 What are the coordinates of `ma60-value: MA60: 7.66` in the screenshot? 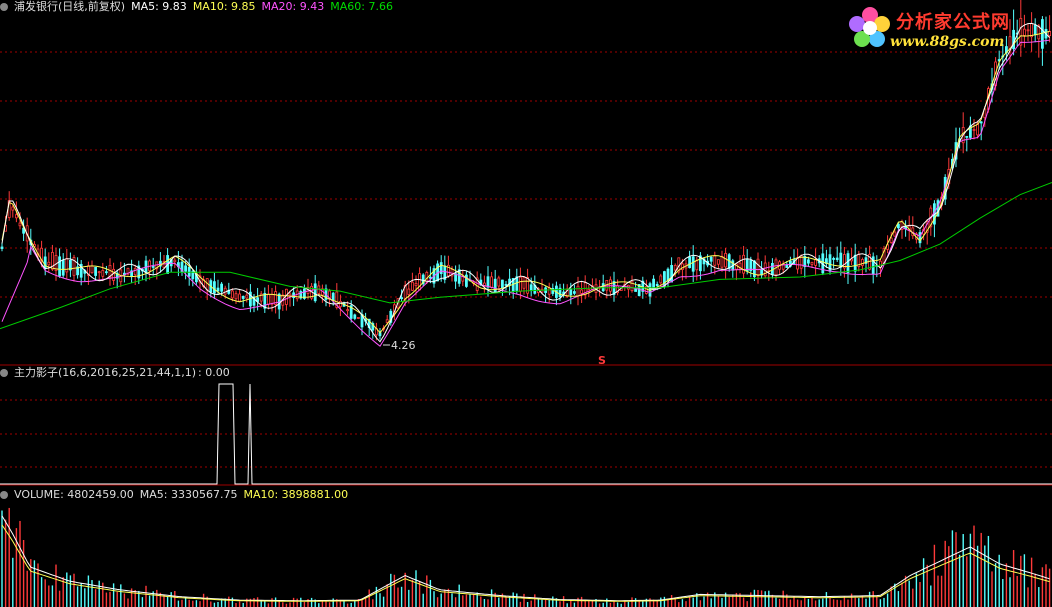 It's located at (361, 6).